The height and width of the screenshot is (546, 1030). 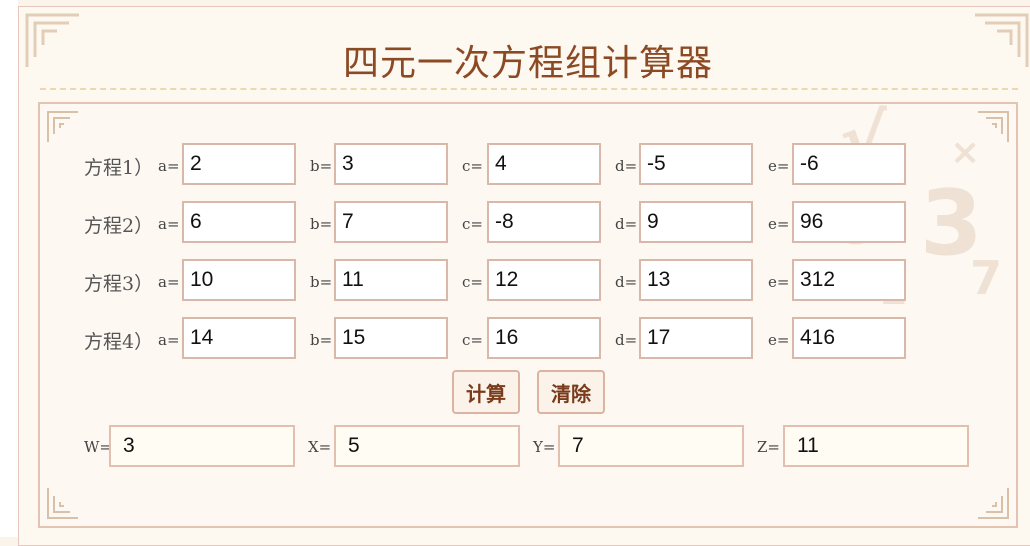 I want to click on result-y-field, so click(x=651, y=446).